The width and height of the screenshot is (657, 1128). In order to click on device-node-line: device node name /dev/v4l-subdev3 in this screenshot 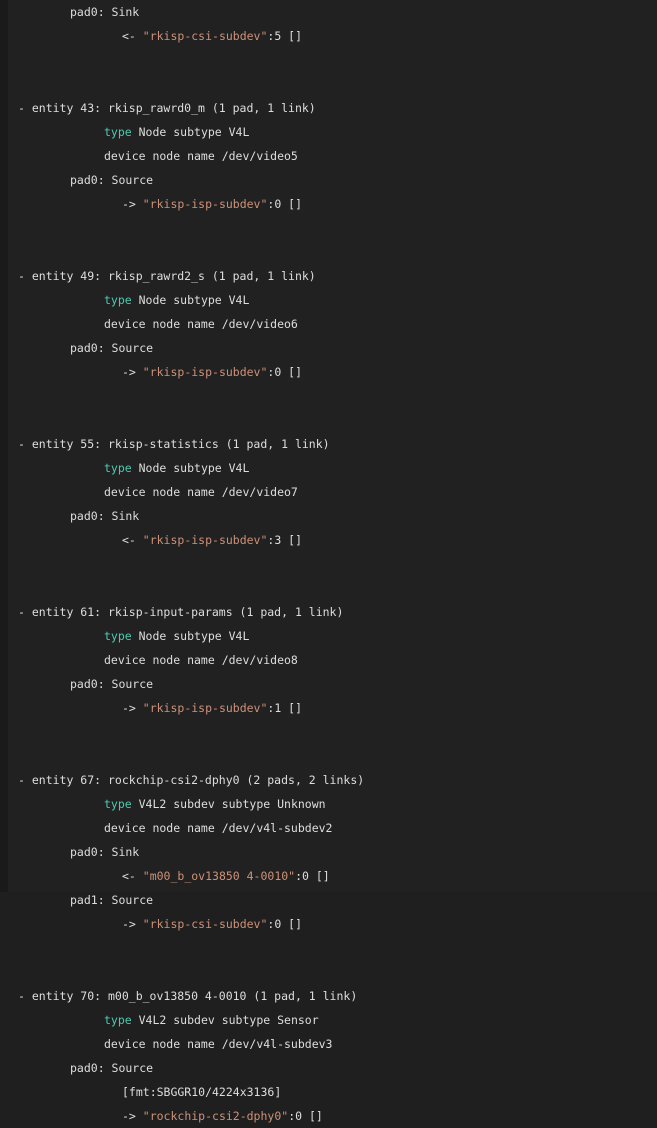, I will do `click(332, 1044)`.